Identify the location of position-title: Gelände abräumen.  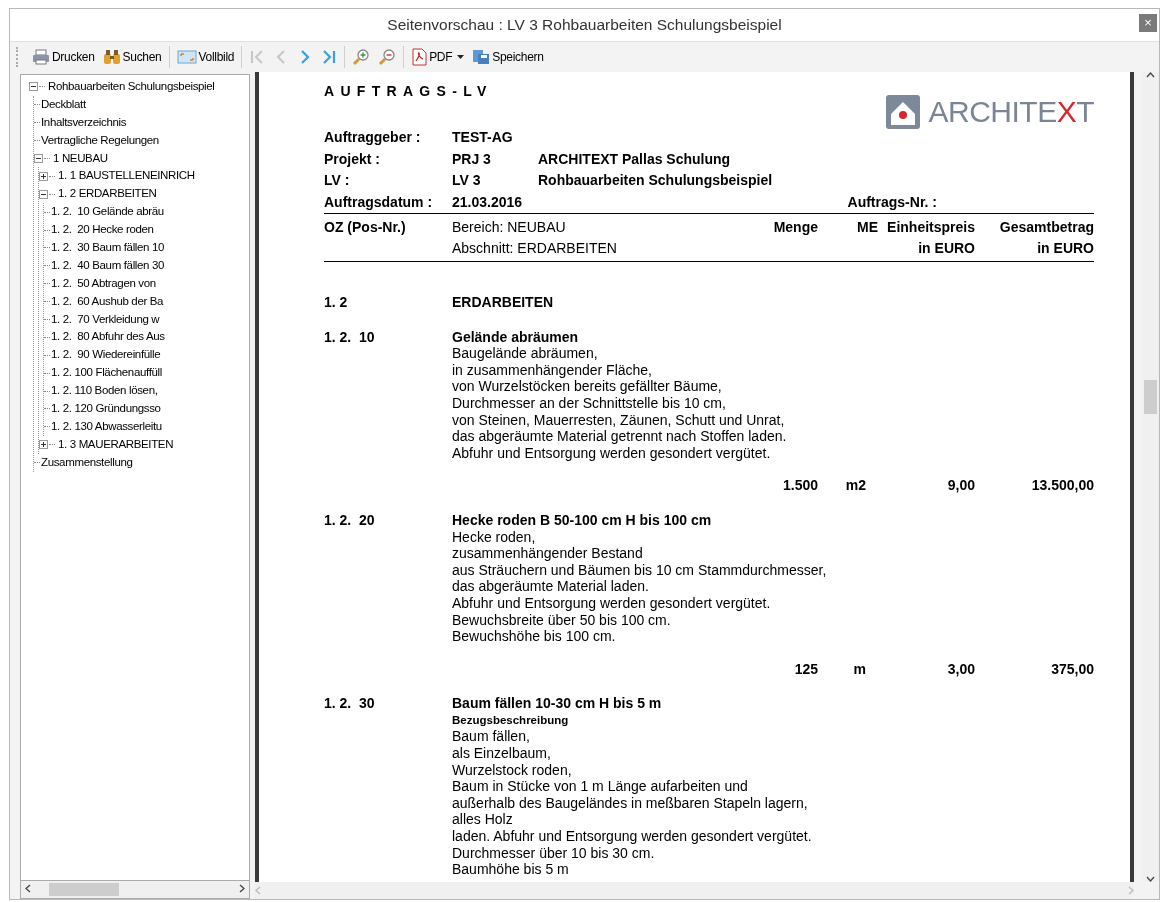
(516, 337).